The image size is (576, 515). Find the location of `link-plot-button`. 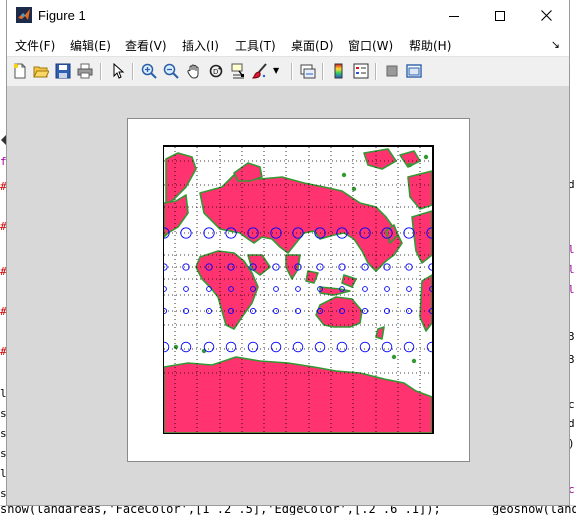

link-plot-button is located at coordinates (308, 71).